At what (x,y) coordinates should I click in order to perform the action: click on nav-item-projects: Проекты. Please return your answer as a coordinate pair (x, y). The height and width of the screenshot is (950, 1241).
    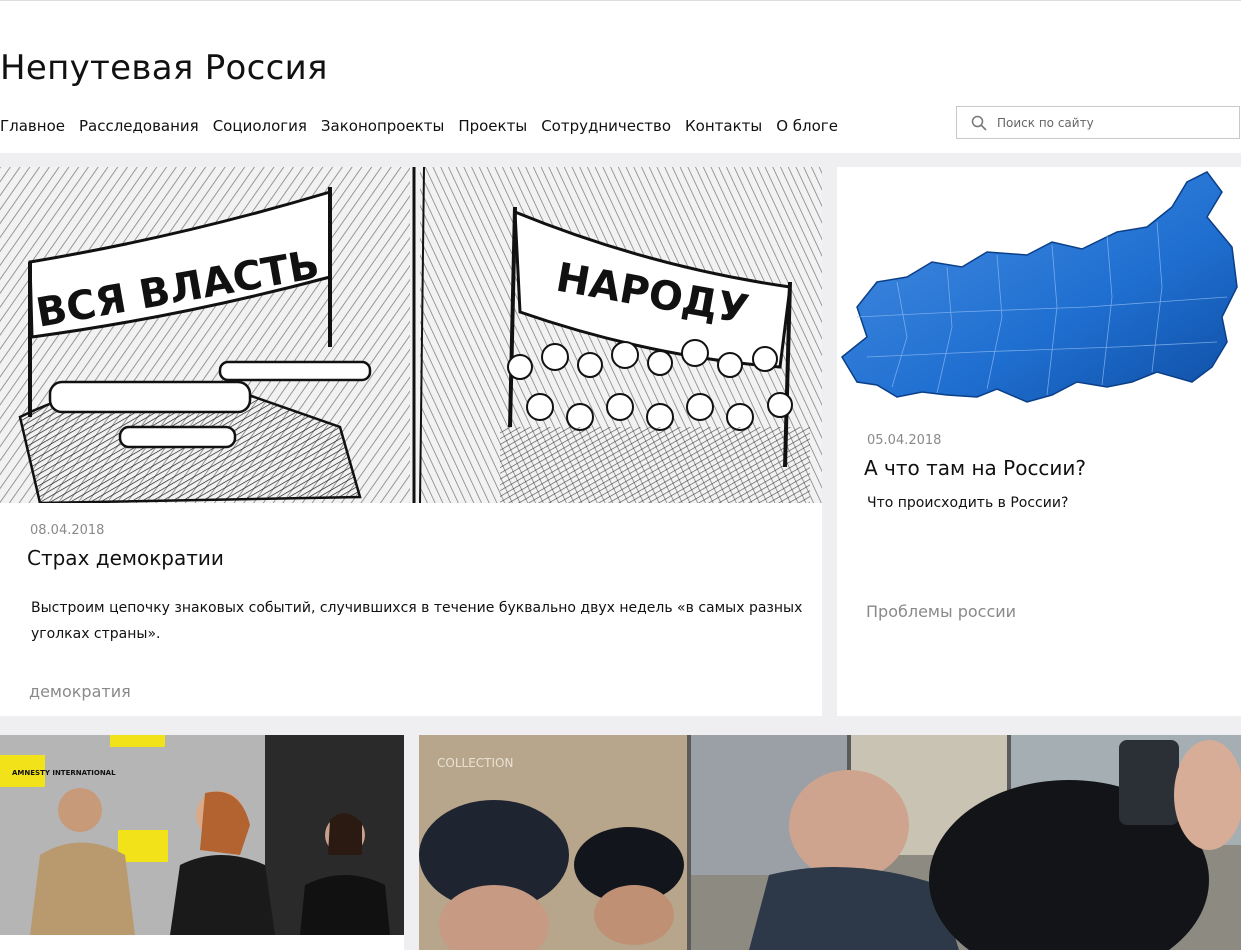
    Looking at the image, I should click on (492, 126).